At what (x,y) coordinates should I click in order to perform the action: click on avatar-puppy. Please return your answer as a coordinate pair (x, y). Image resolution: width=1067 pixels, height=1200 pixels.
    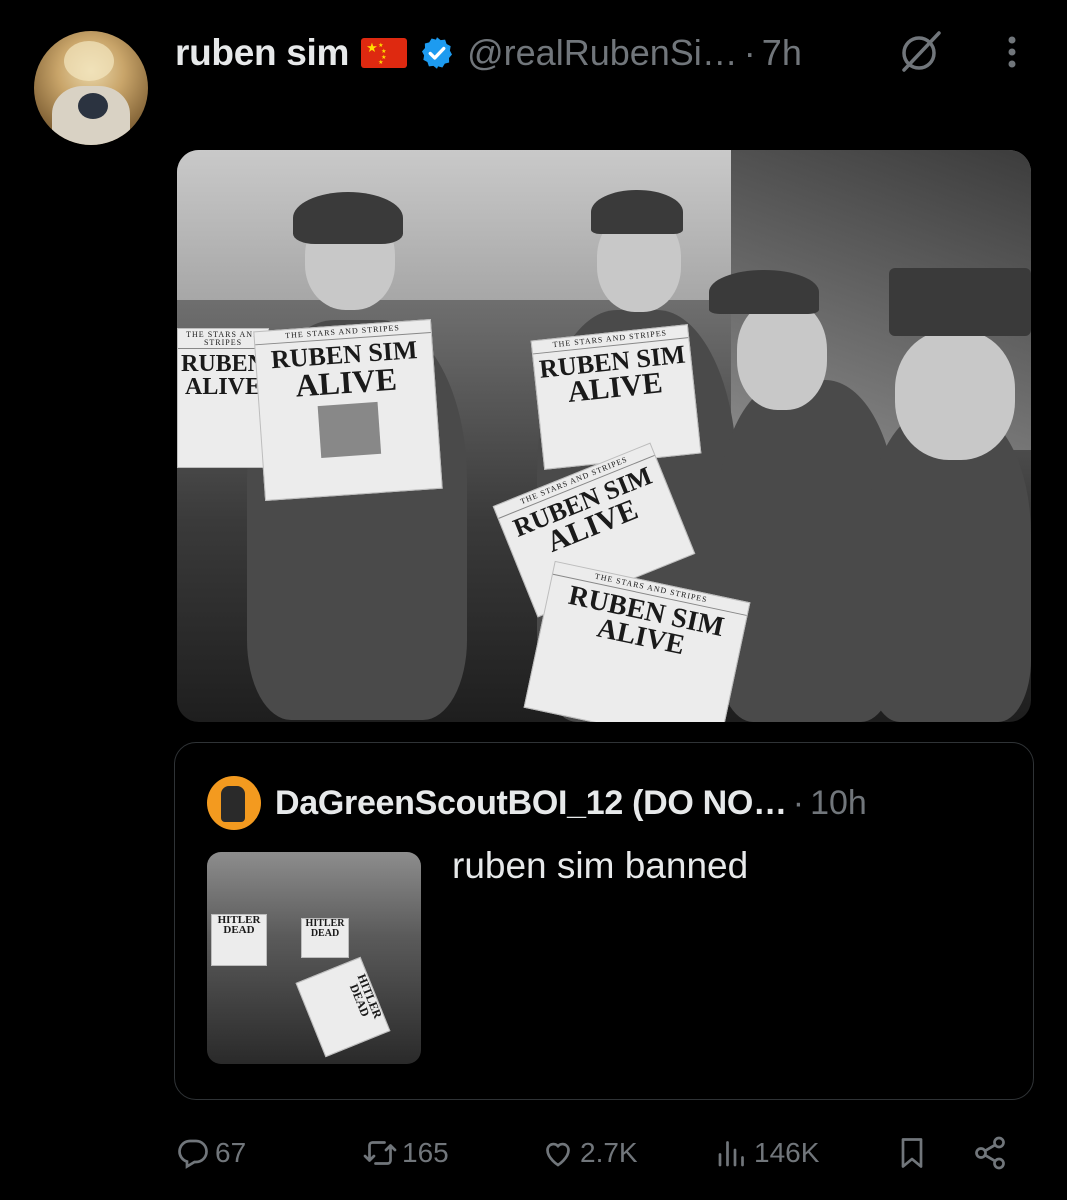
    Looking at the image, I should click on (93, 106).